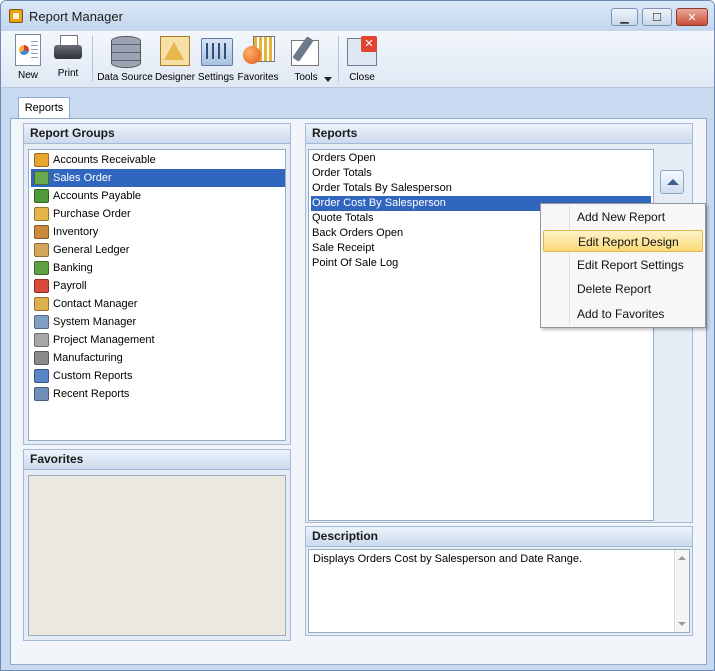  I want to click on maximize-icon: ☐, so click(657, 17).